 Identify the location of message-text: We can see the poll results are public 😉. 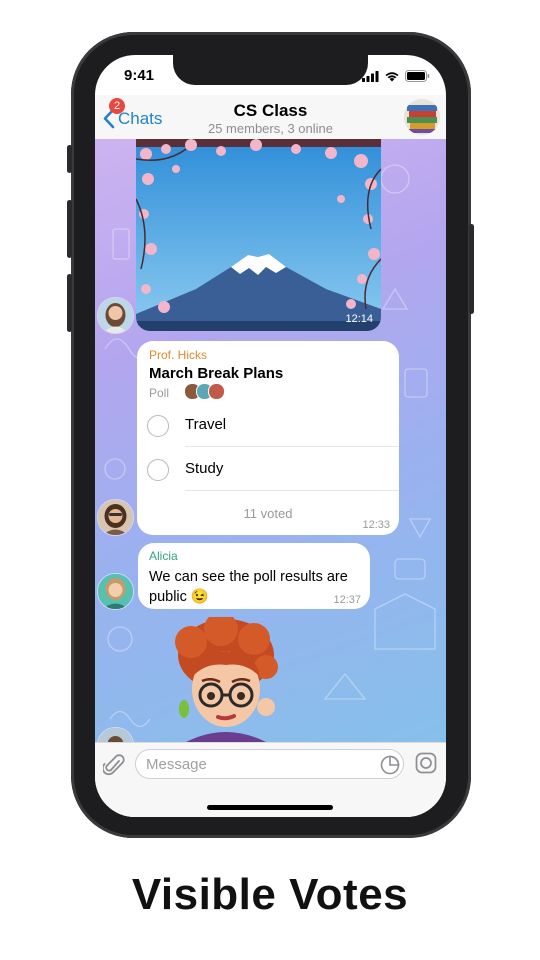
(248, 587).